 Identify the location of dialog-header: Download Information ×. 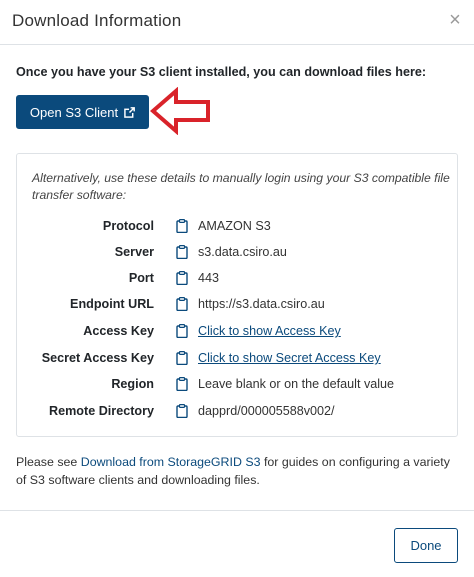
(237, 22).